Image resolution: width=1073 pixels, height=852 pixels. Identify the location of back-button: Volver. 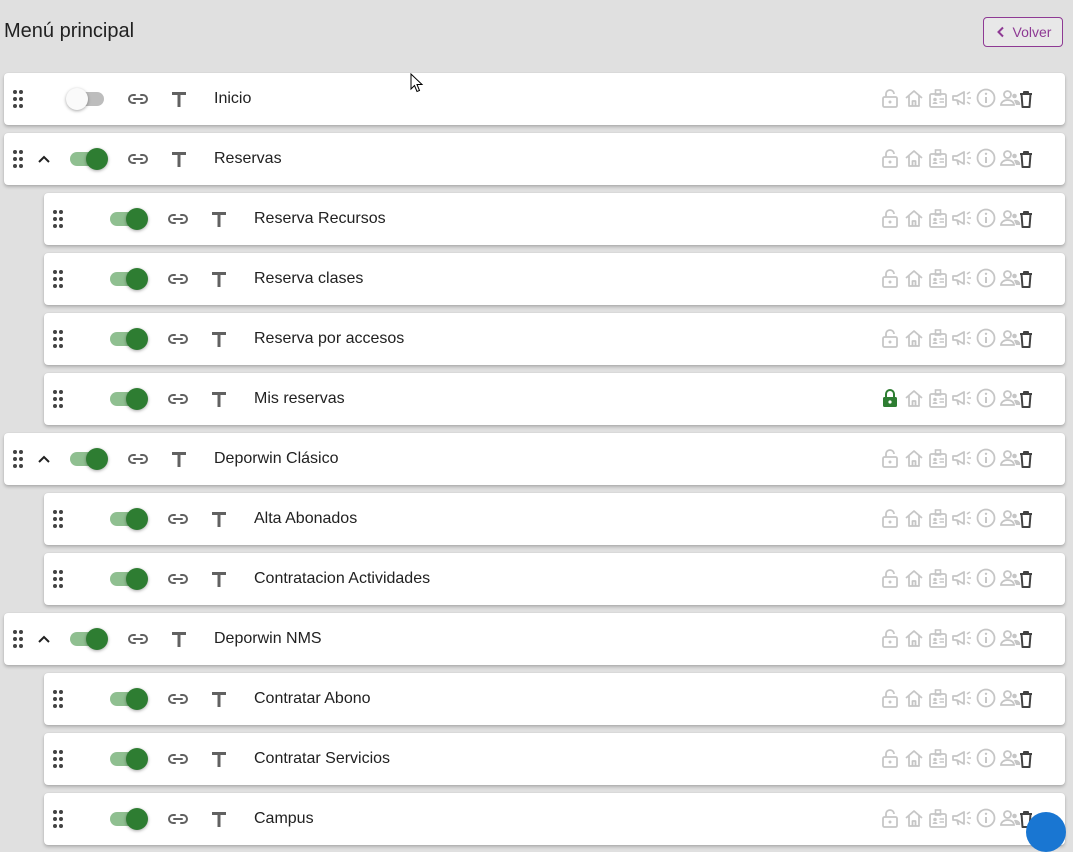
(1023, 32).